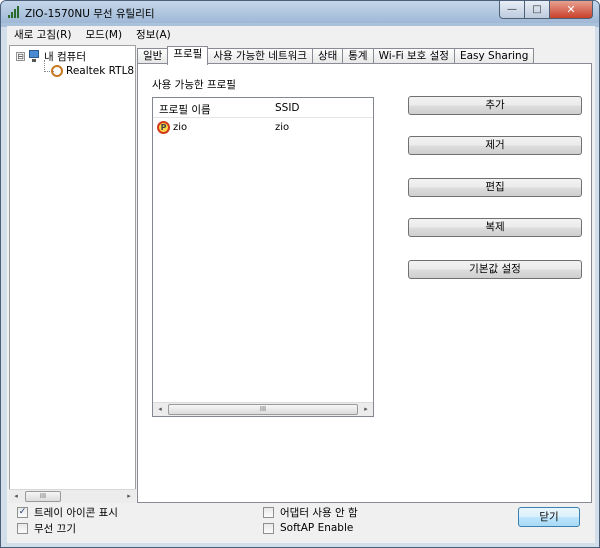 This screenshot has height=548, width=600. I want to click on close-icon: ✕, so click(571, 9).